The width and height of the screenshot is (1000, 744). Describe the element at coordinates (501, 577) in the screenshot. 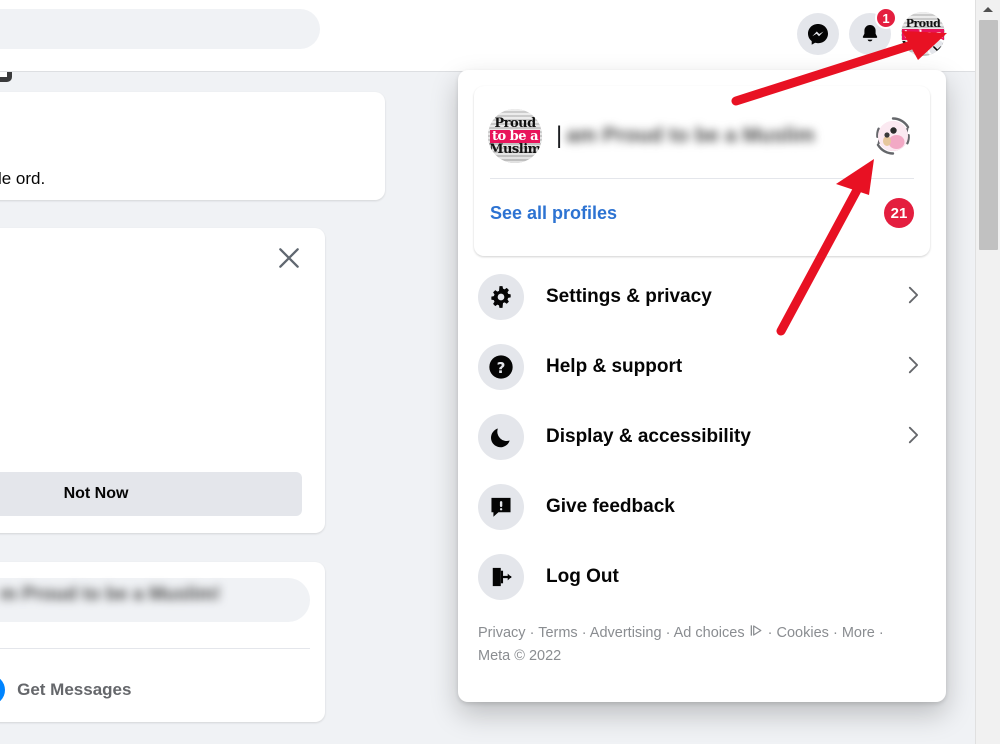

I see `logout-icon` at that location.